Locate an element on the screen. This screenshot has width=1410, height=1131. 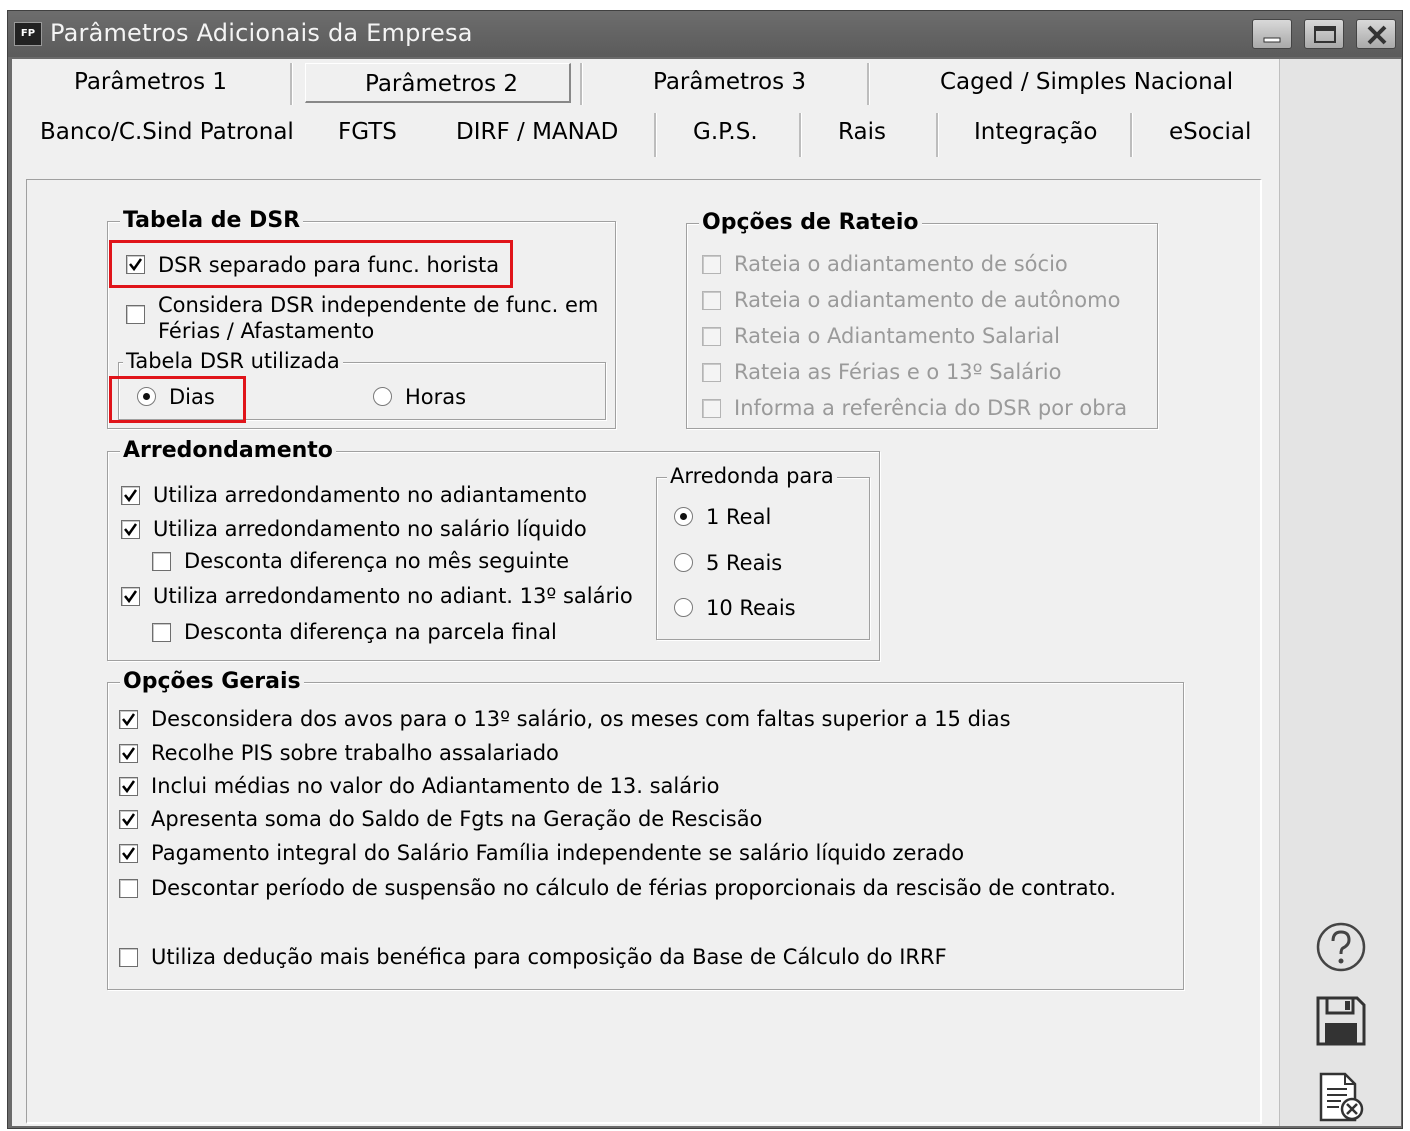
help-button is located at coordinates (1340, 947).